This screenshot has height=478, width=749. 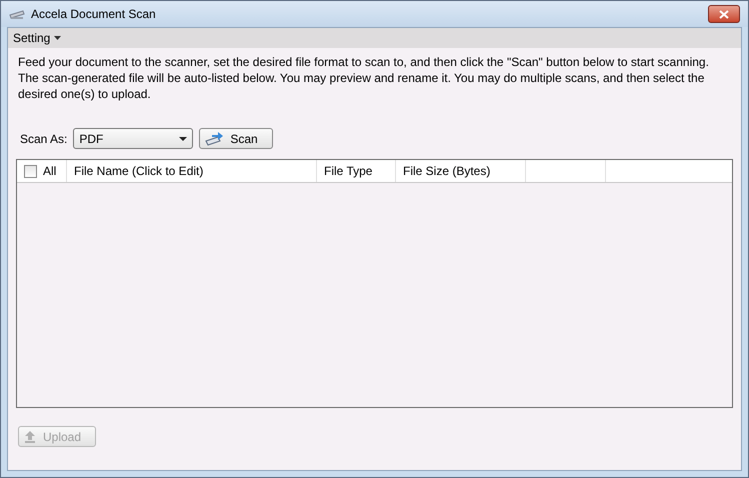 I want to click on column-header: File Name (Click to Edit), so click(x=139, y=171).